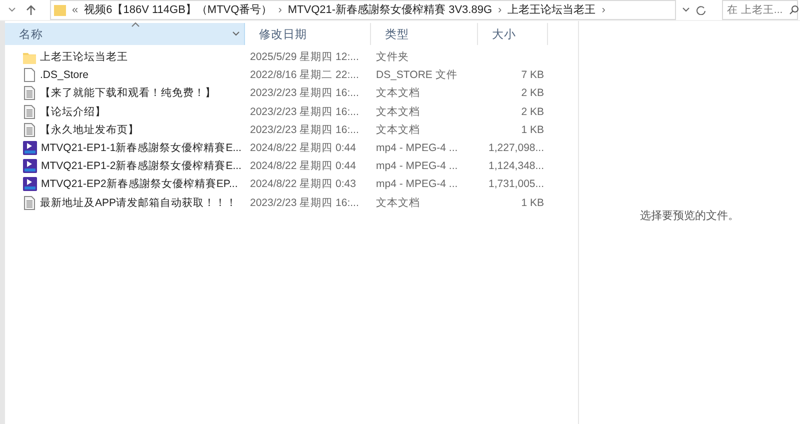 This screenshot has height=424, width=800. Describe the element at coordinates (125, 34) in the screenshot. I see `column-header: 名称` at that location.